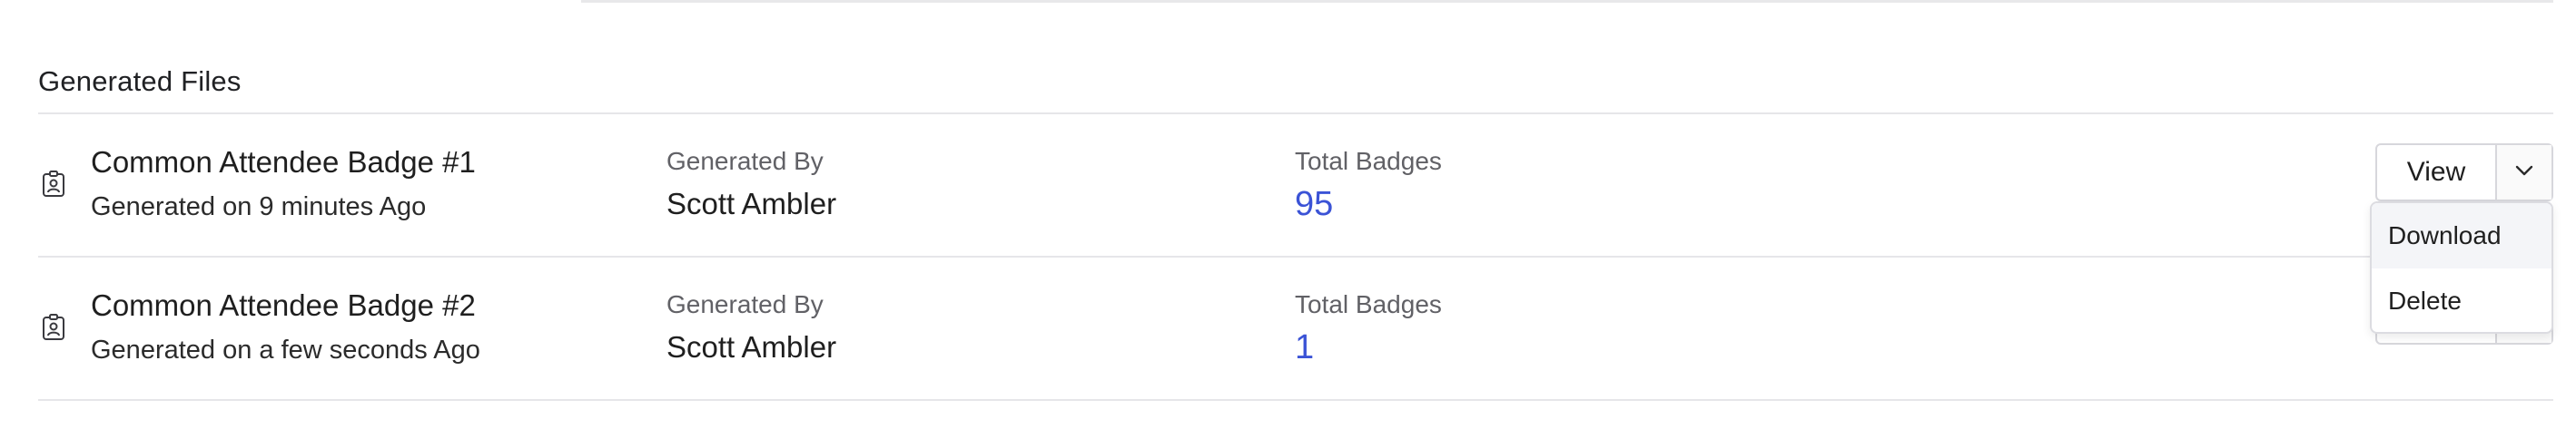 The width and height of the screenshot is (2576, 429). I want to click on actions-dropdown-menu: Download Delete, so click(2461, 267).